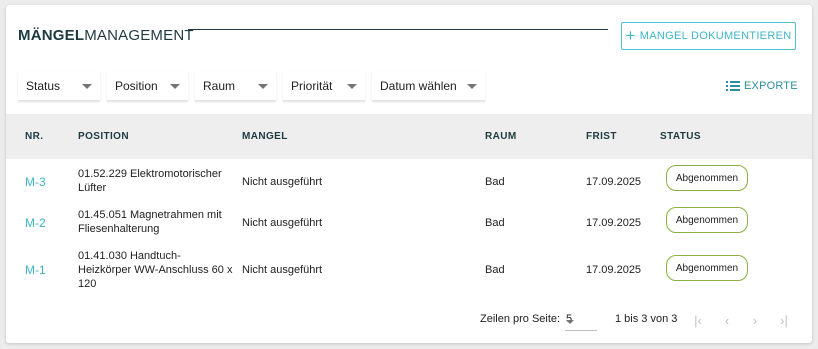  Describe the element at coordinates (409, 136) in the screenshot. I see `table-header: NR. POSITION MANGEL RAUM FRIST STATUS` at that location.